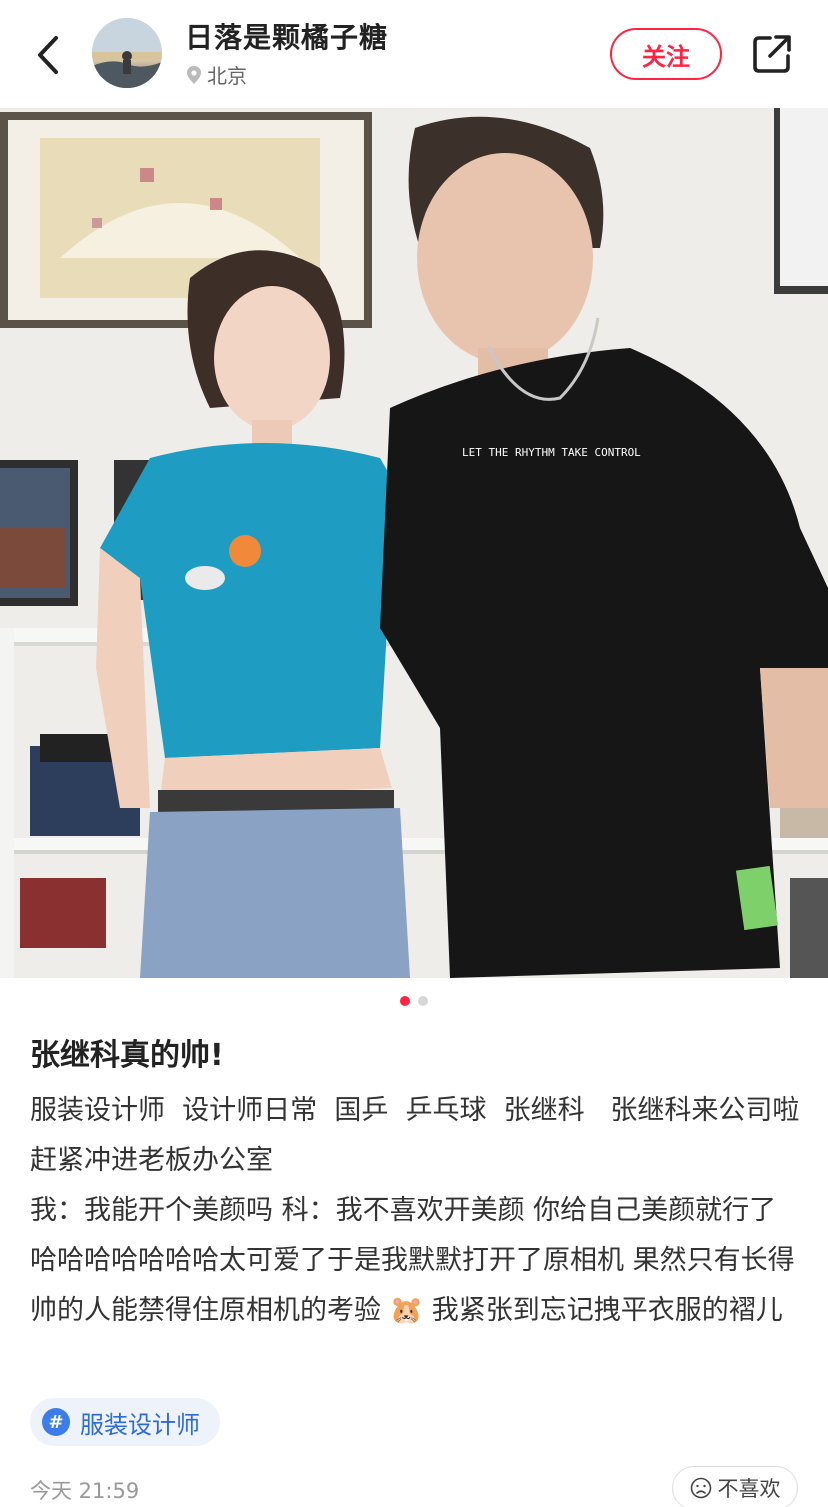 The width and height of the screenshot is (828, 1507). Describe the element at coordinates (127, 1055) in the screenshot. I see `post-title: 张继科真的帅!` at that location.